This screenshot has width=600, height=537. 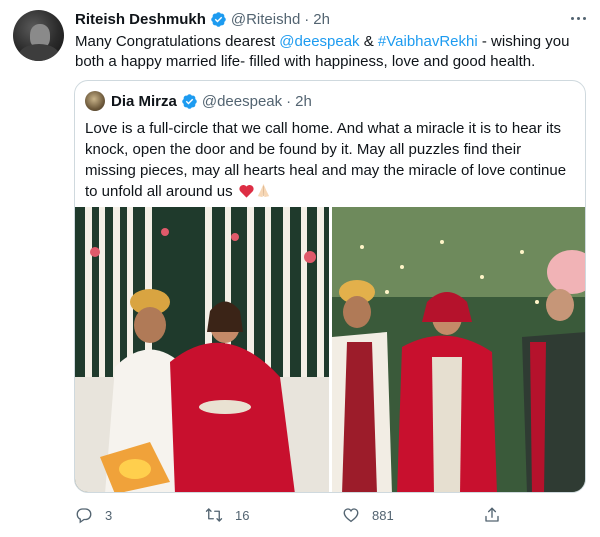 What do you see at coordinates (368, 41) in the screenshot?
I see `tweet-text-part: &` at bounding box center [368, 41].